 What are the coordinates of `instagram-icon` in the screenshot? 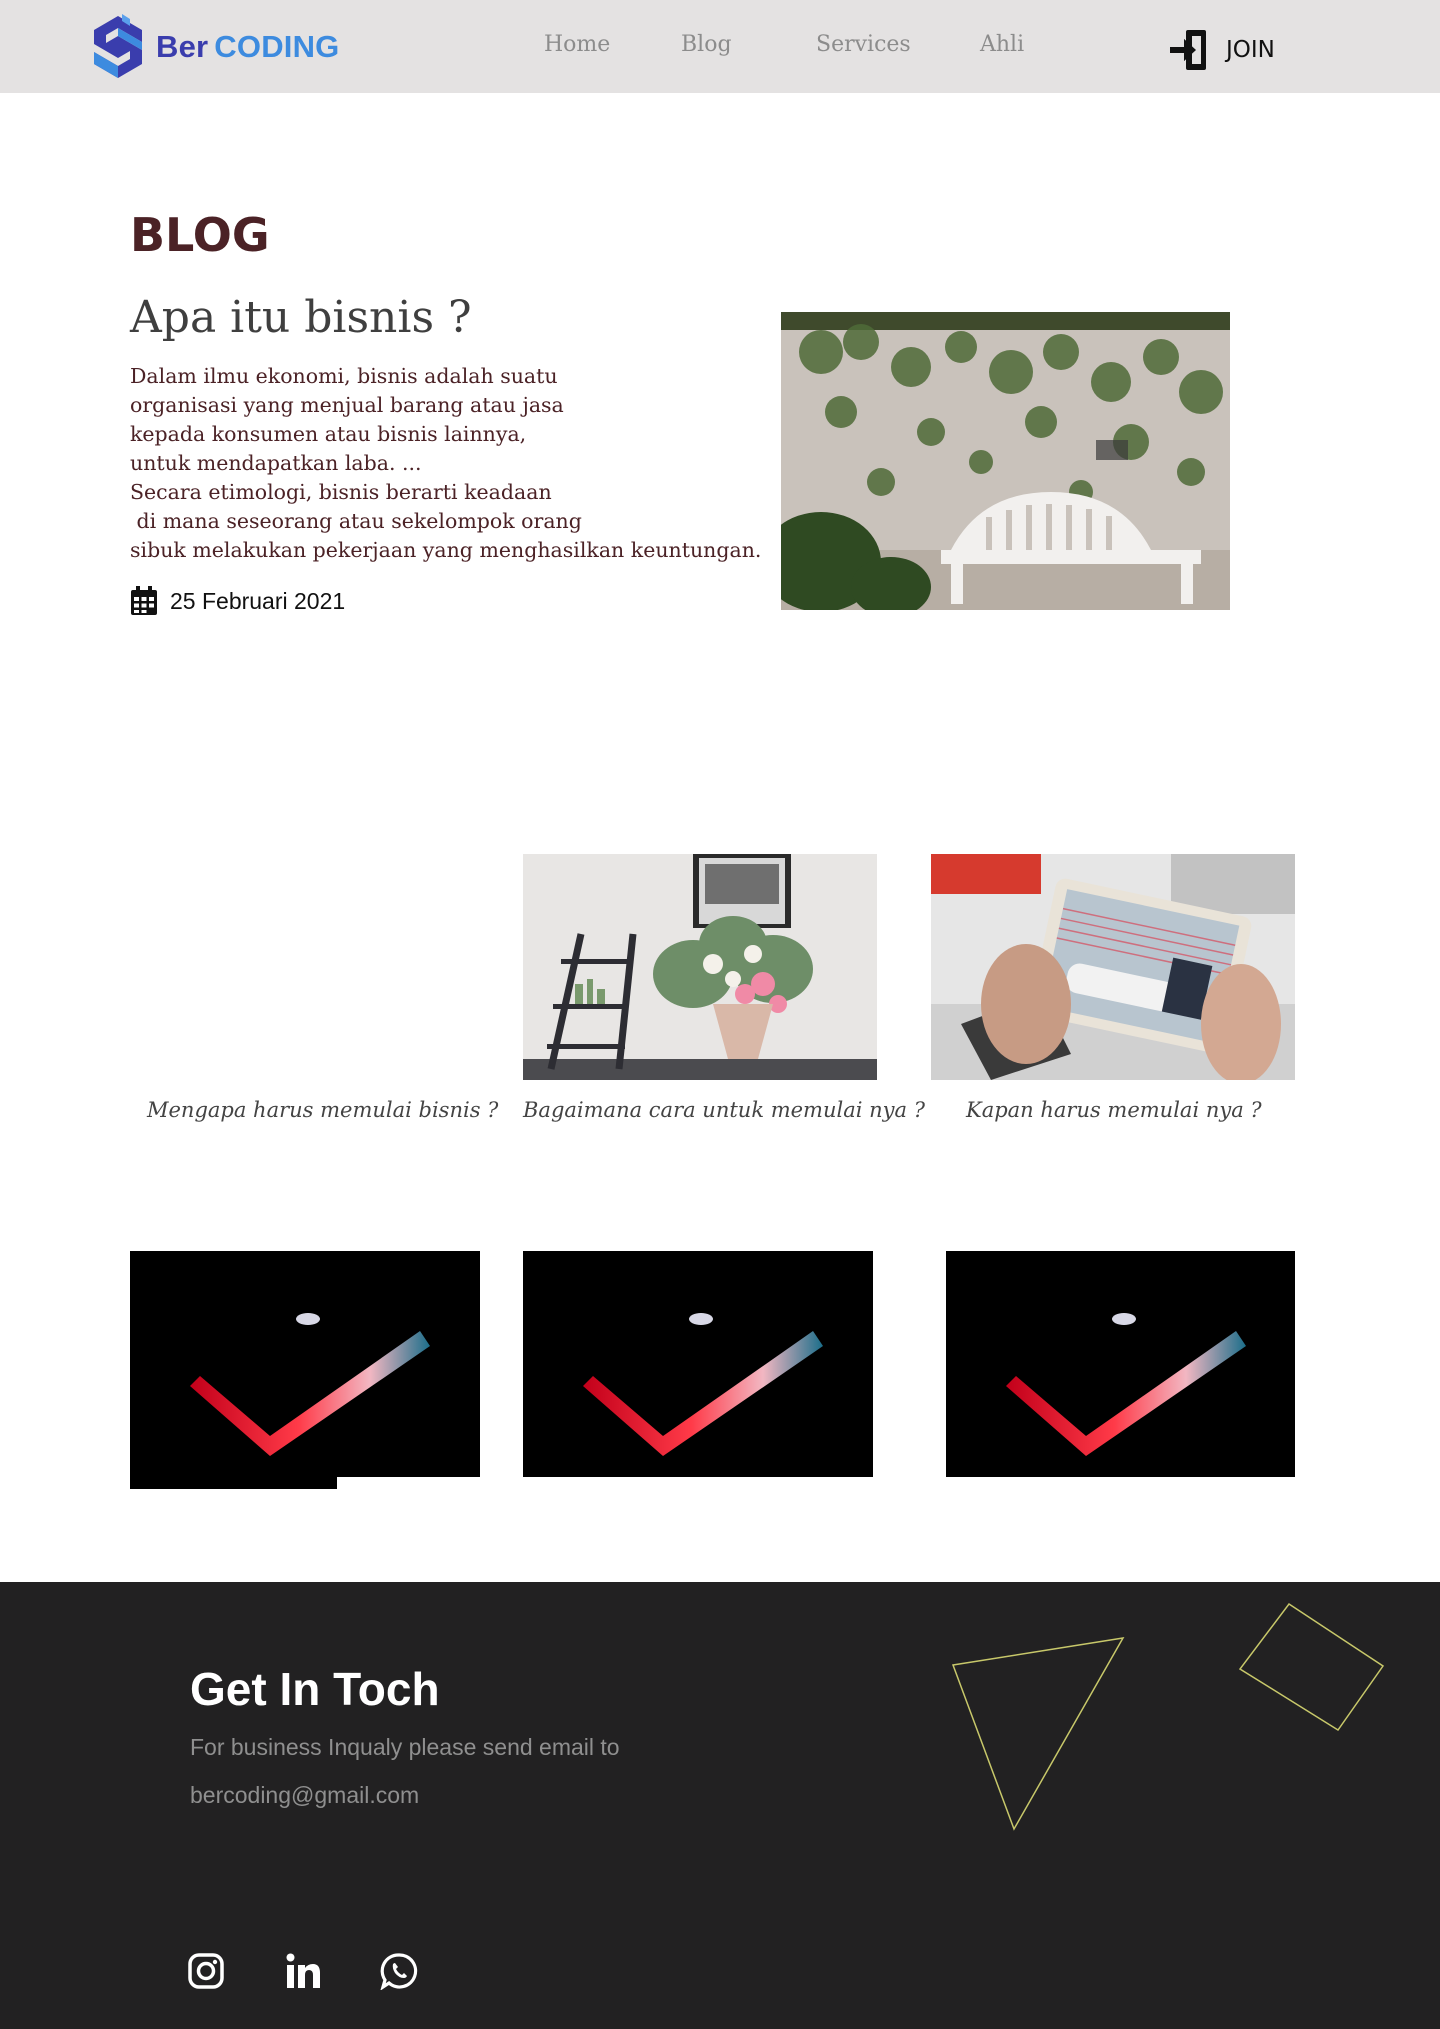 It's located at (206, 1971).